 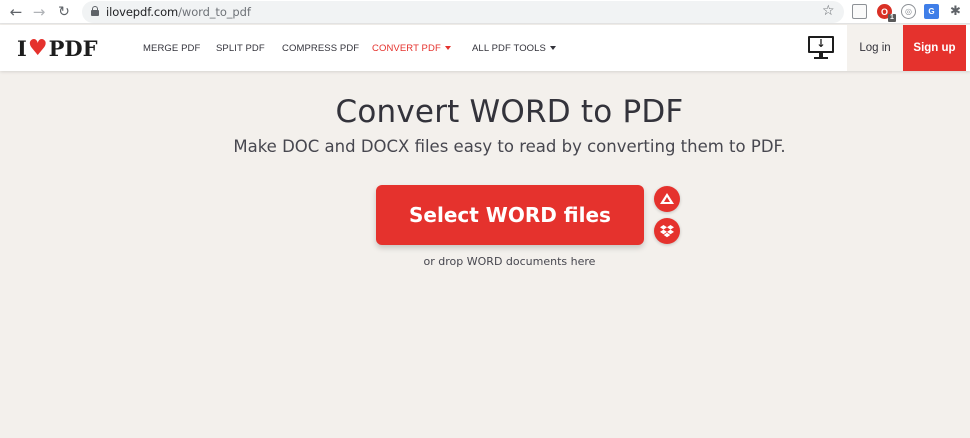 I want to click on dropbox-icon, so click(x=667, y=230).